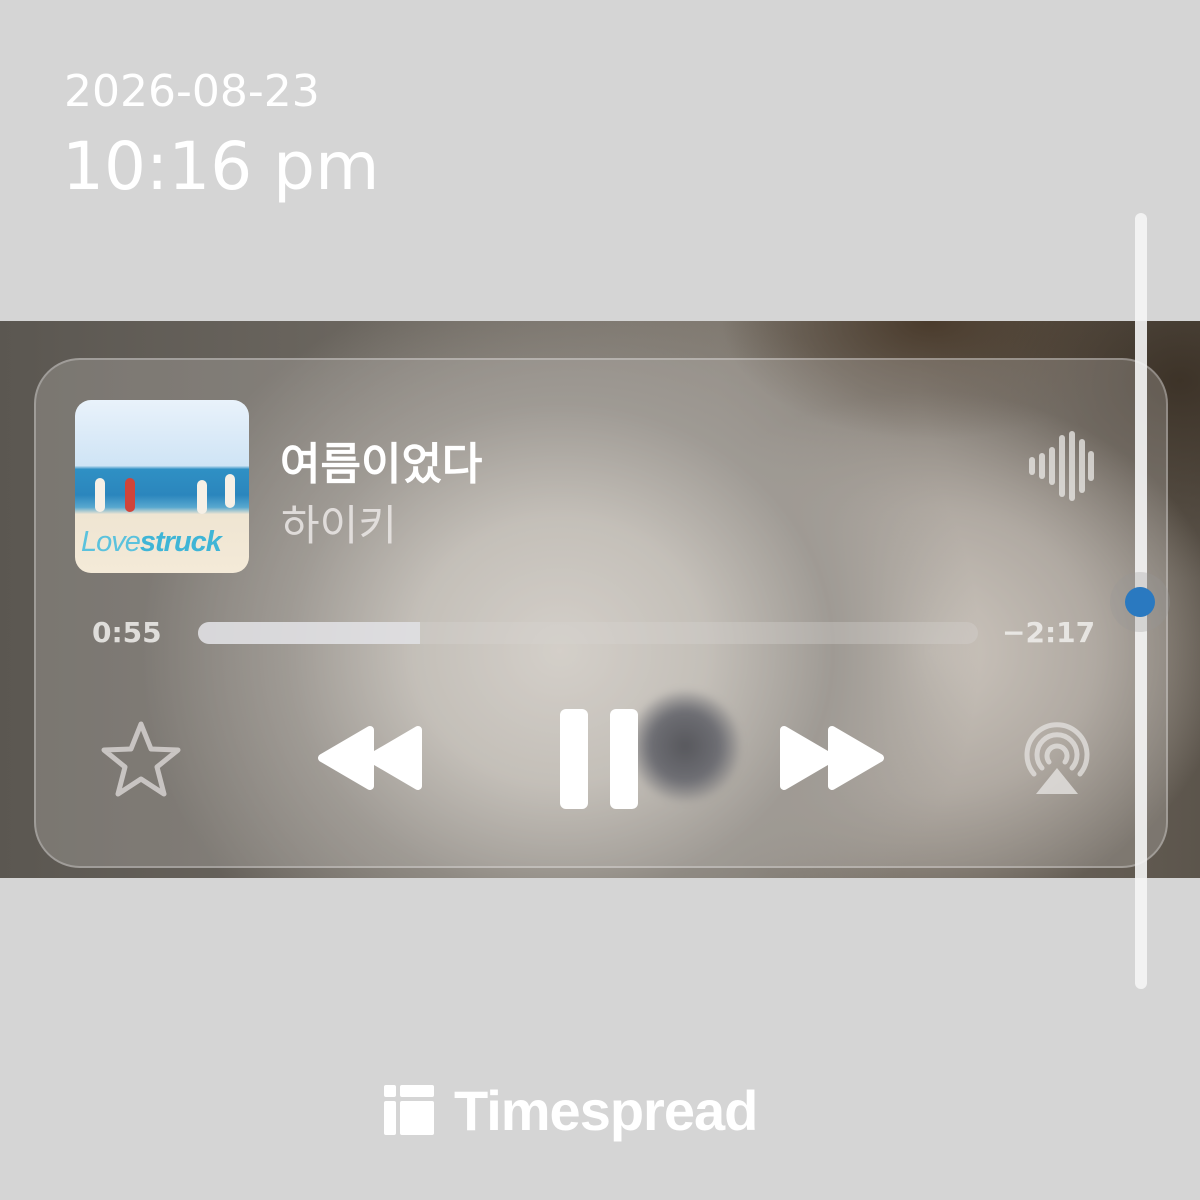 The width and height of the screenshot is (1200, 1200). Describe the element at coordinates (606, 1110) in the screenshot. I see `brand-name: Timespread` at that location.